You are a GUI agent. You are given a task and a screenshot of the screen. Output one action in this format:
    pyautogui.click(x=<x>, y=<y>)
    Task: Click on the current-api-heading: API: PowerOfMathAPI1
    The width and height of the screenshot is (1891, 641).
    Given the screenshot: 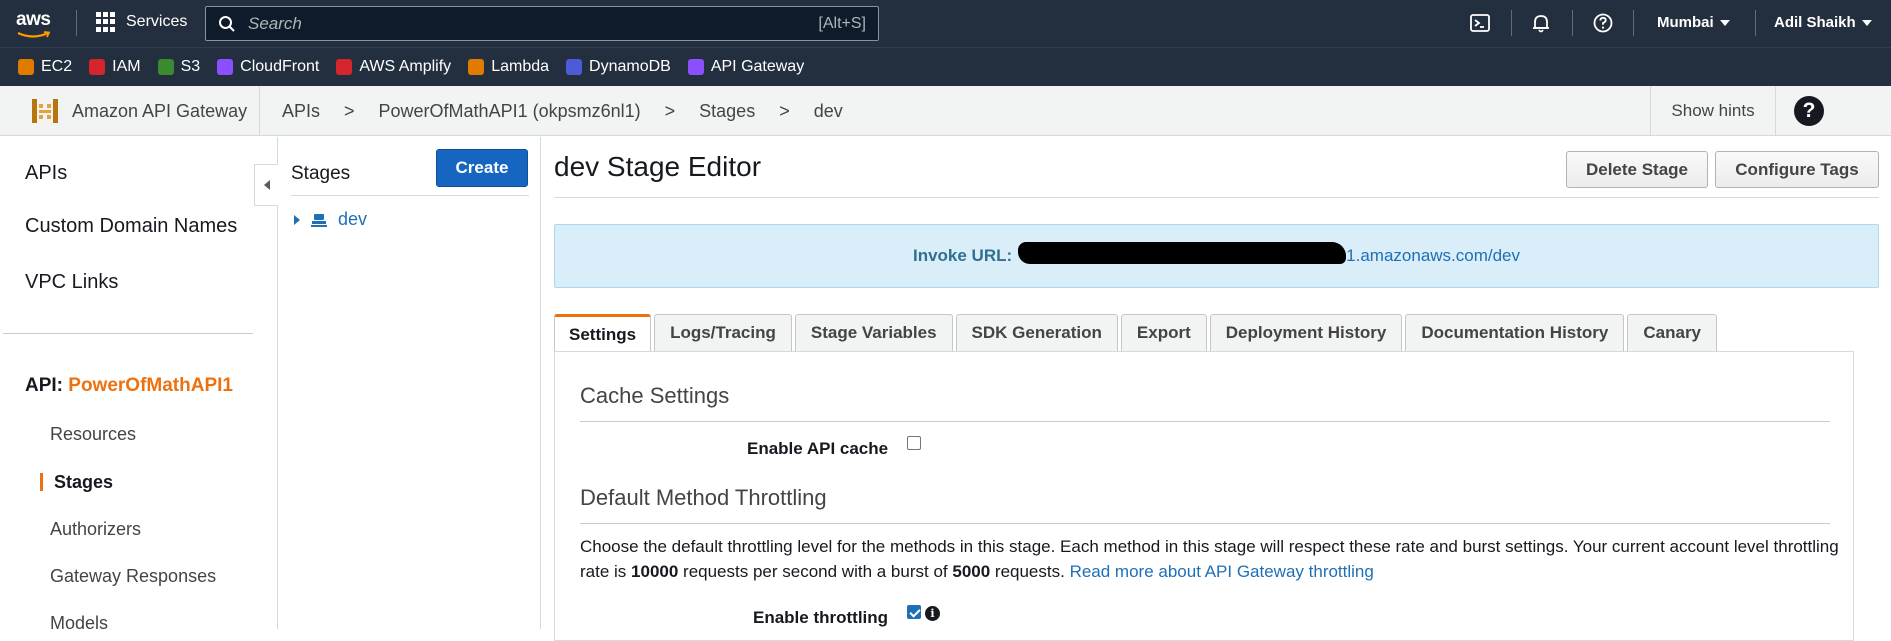 What is the action you would take?
    pyautogui.click(x=129, y=386)
    